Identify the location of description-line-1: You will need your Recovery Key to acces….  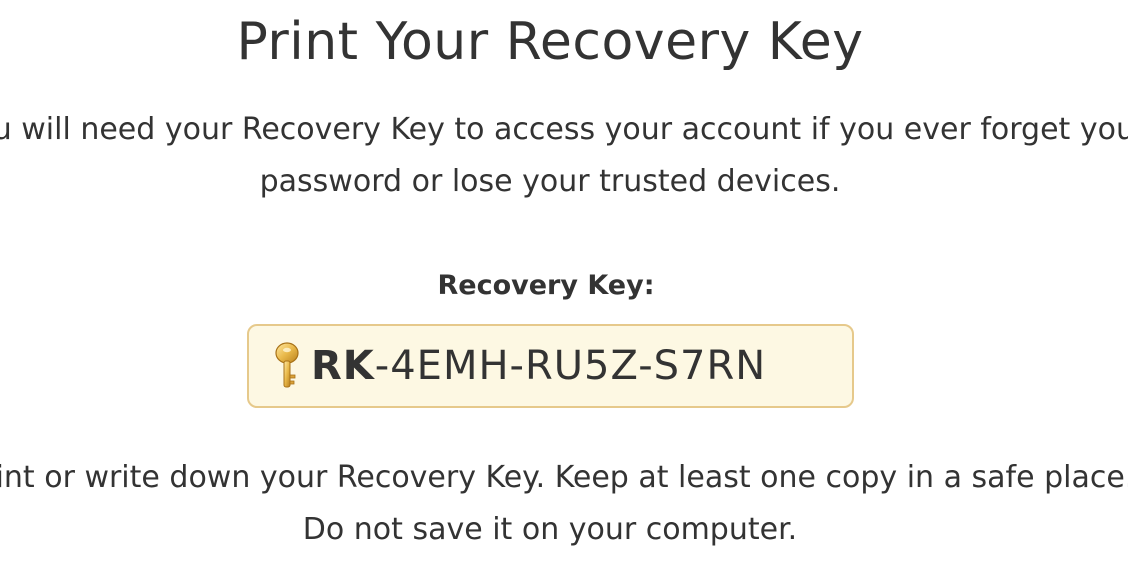
(564, 129).